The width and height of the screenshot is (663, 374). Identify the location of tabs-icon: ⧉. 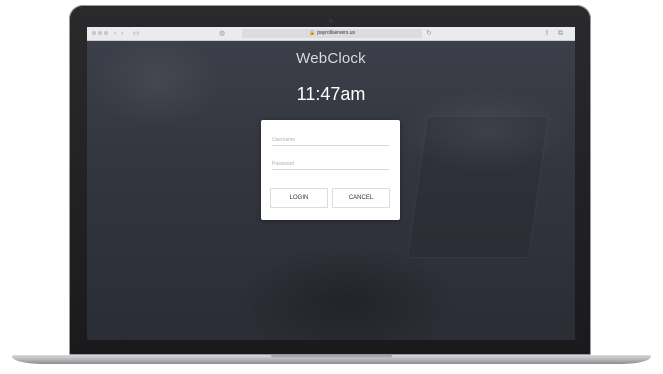
(560, 33).